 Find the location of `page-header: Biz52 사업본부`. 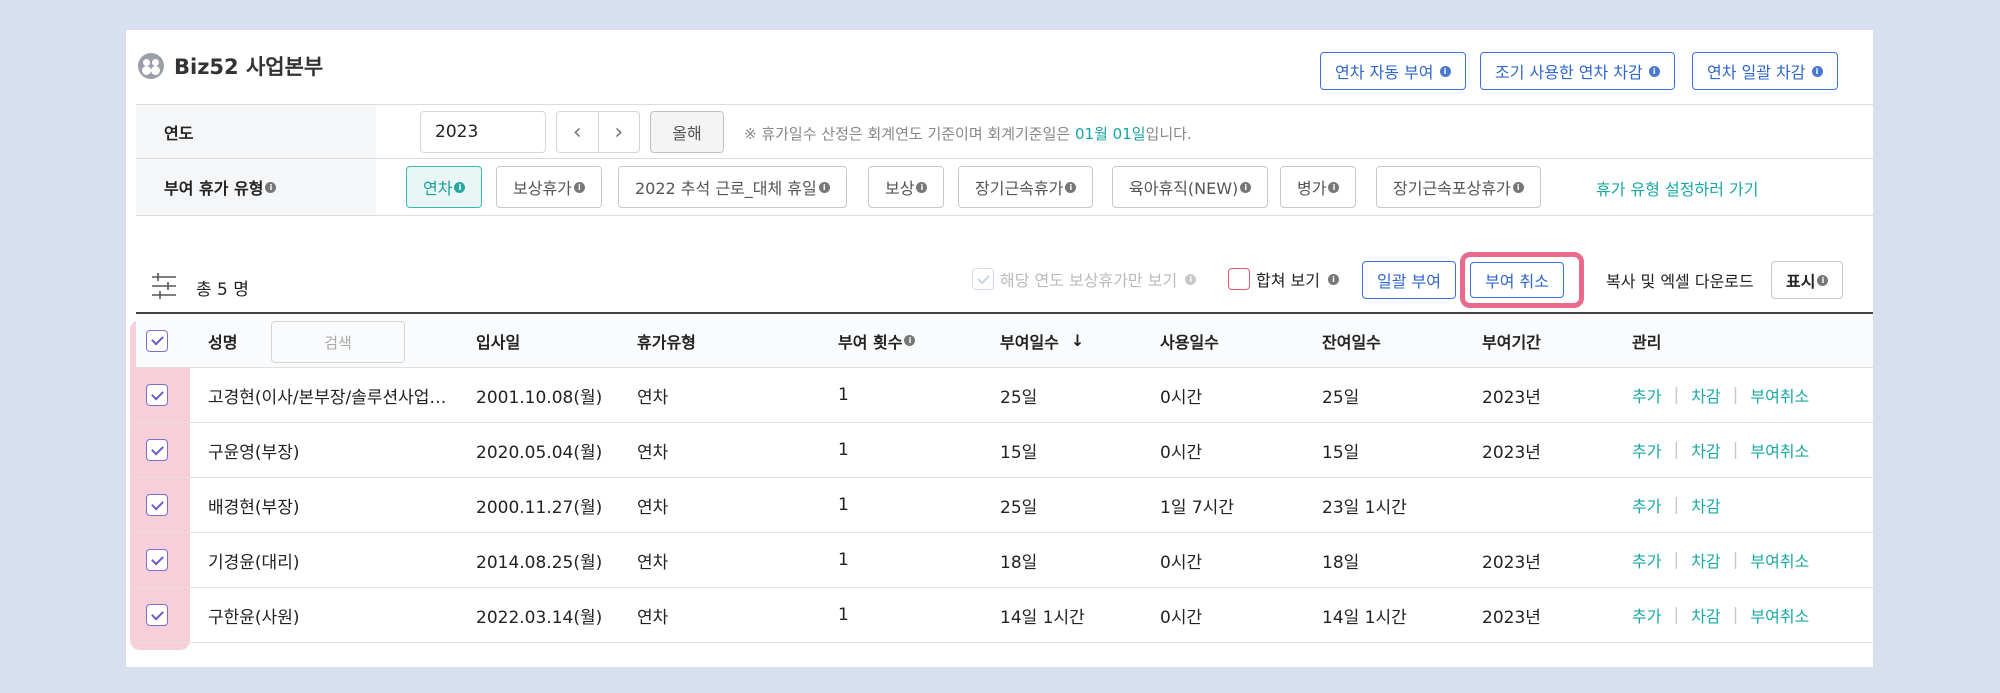

page-header: Biz52 사업본부 is located at coordinates (230, 66).